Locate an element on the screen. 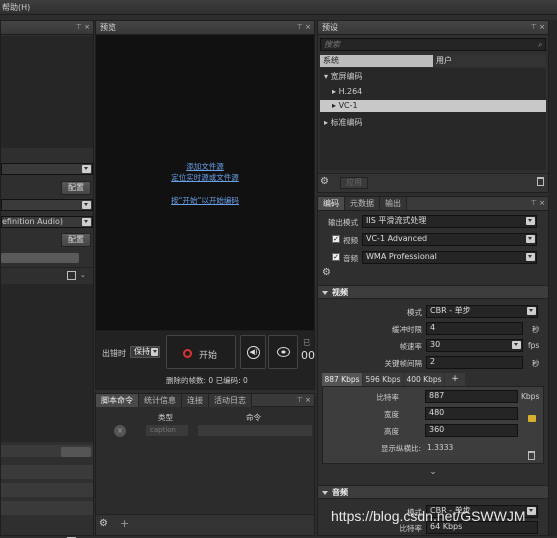 Image resolution: width=557 pixels, height=538 pixels. tree-node-h264: ▸ H.264 is located at coordinates (347, 91).